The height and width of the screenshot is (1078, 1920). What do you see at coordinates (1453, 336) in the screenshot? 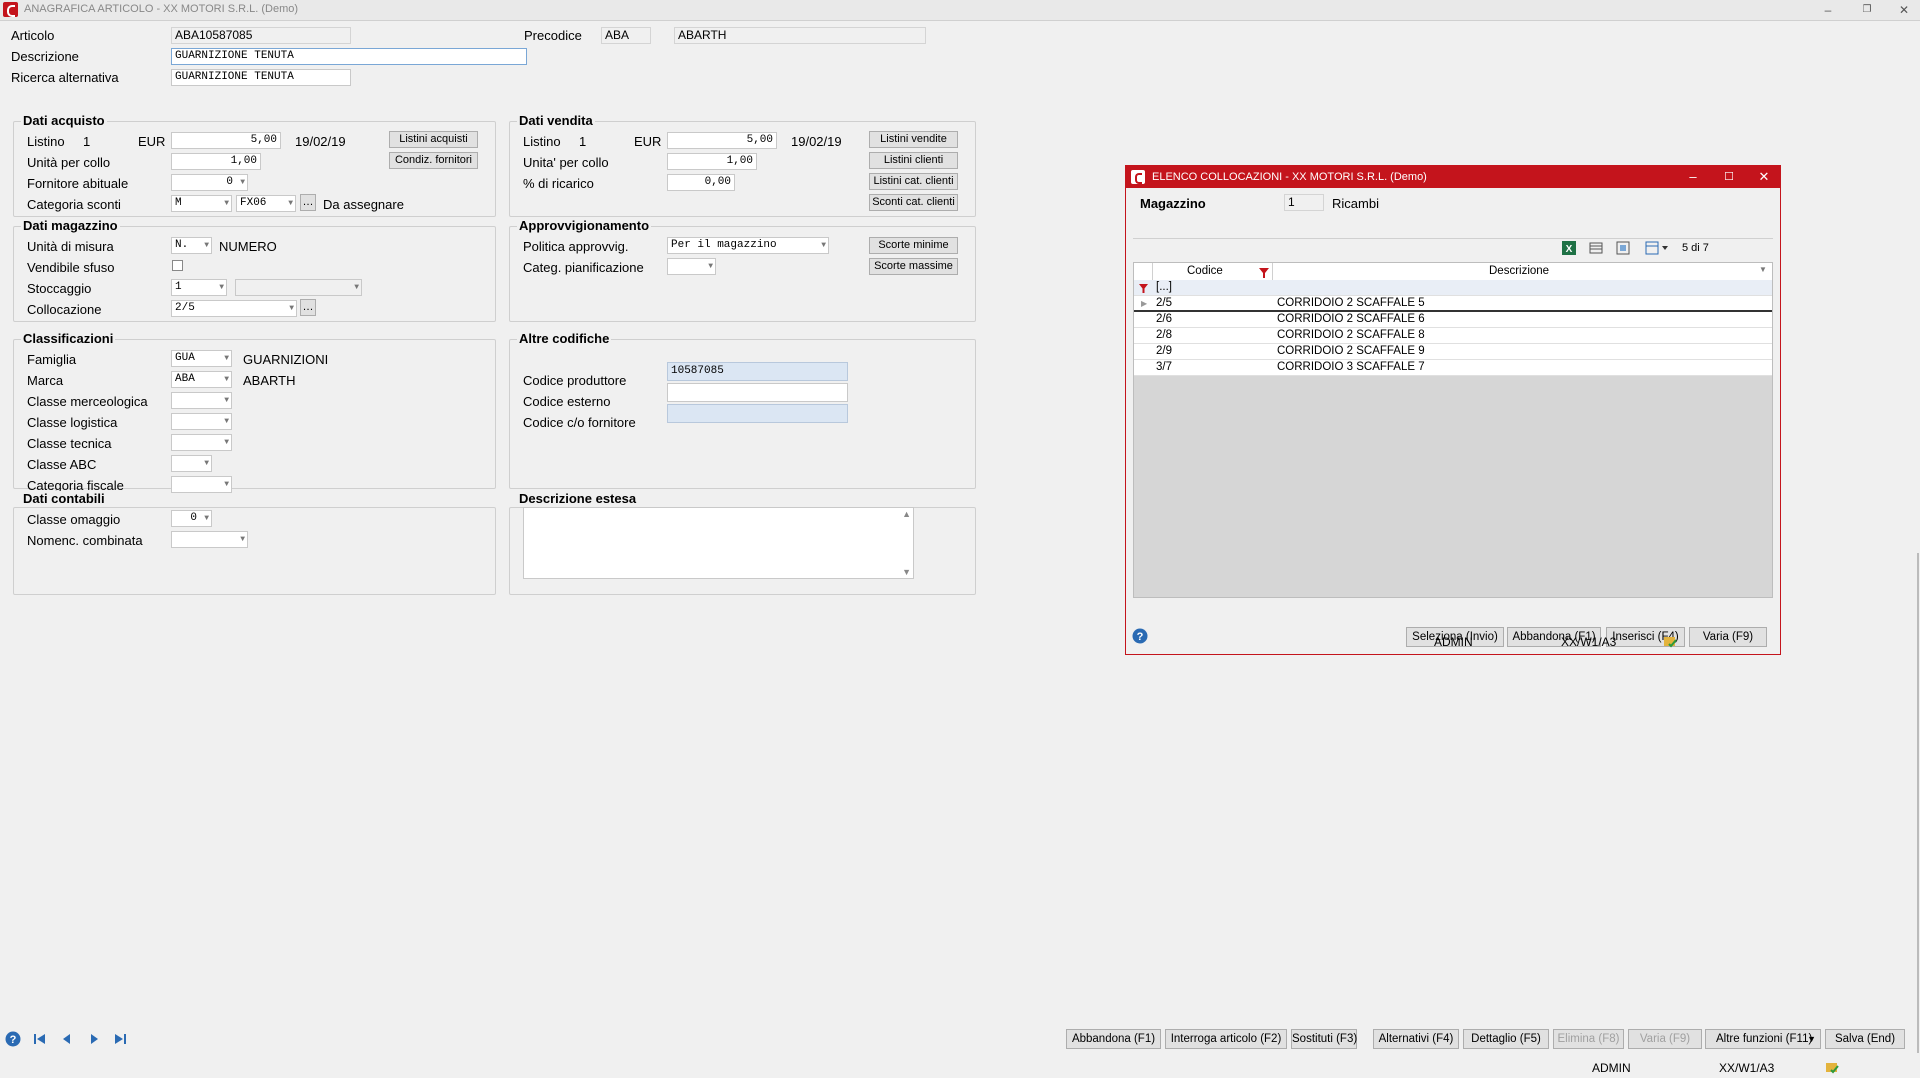
I see `table-row: 2/8 CORRIDOIO 2 SCAFFALE 8` at bounding box center [1453, 336].